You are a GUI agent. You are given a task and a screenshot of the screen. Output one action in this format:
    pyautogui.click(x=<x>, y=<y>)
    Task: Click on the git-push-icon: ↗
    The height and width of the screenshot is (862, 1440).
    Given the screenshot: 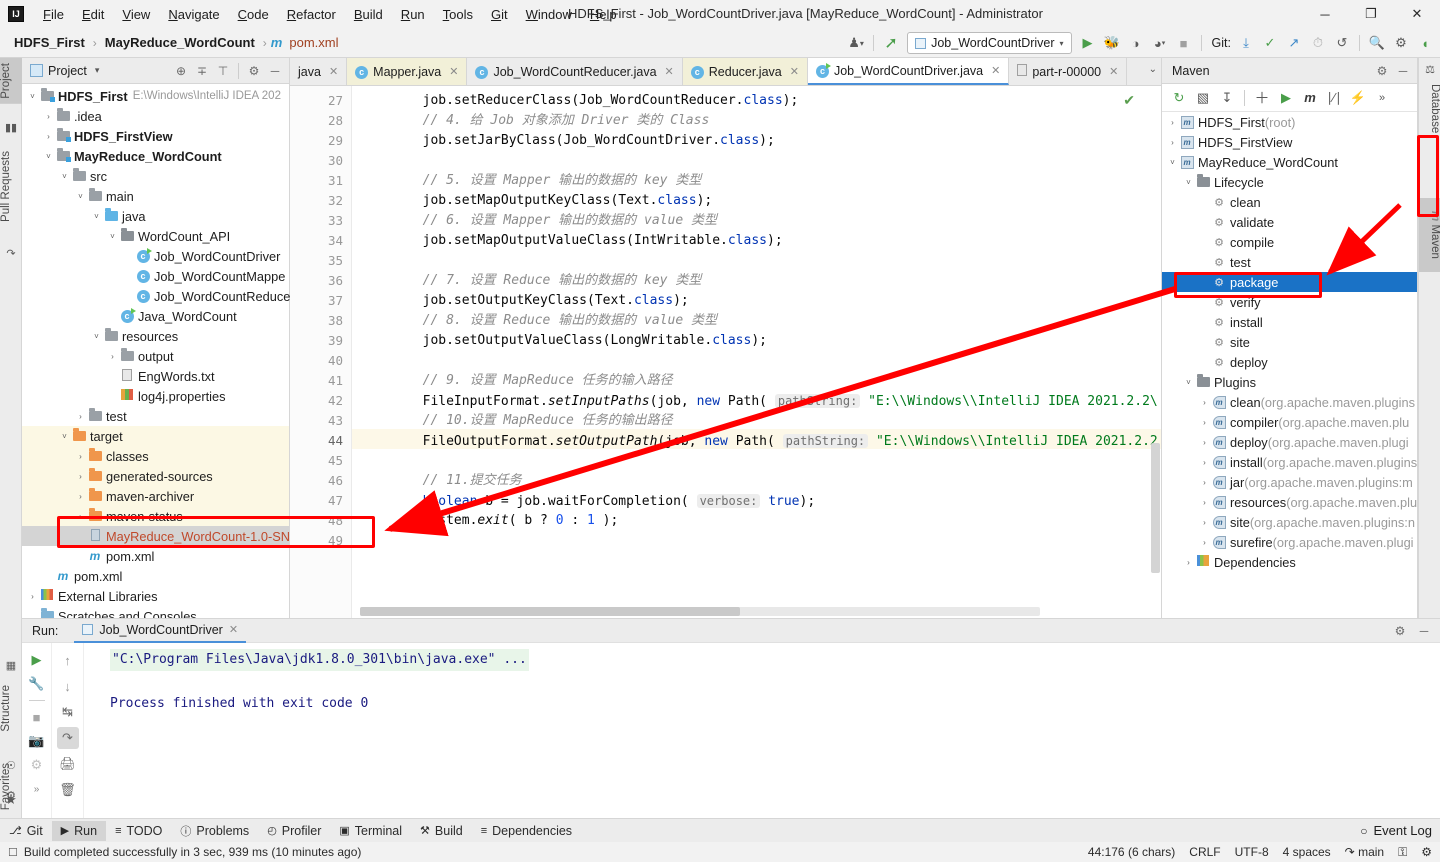 What is the action you would take?
    pyautogui.click(x=1294, y=43)
    